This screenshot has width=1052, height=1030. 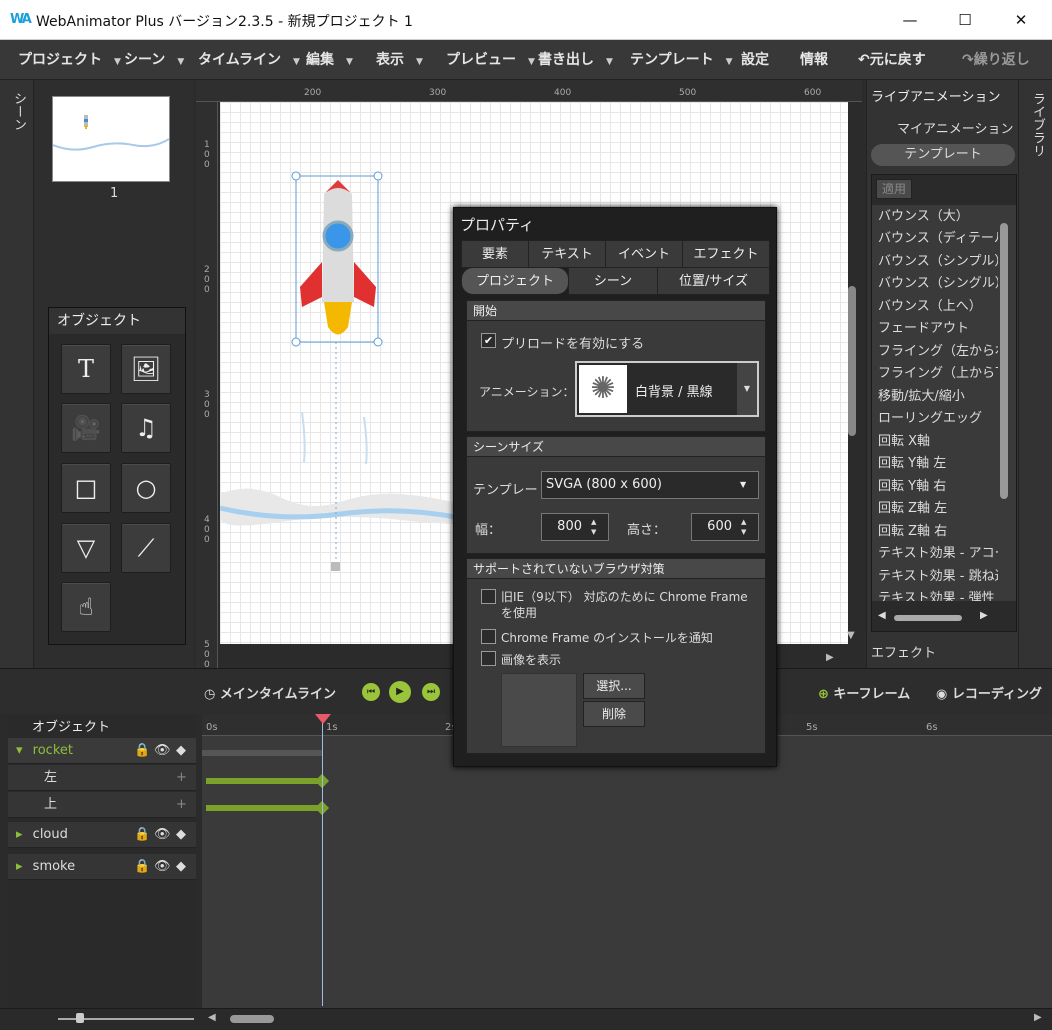 What do you see at coordinates (399, 60) in the screenshot?
I see `menu-view: 表示 ▼` at bounding box center [399, 60].